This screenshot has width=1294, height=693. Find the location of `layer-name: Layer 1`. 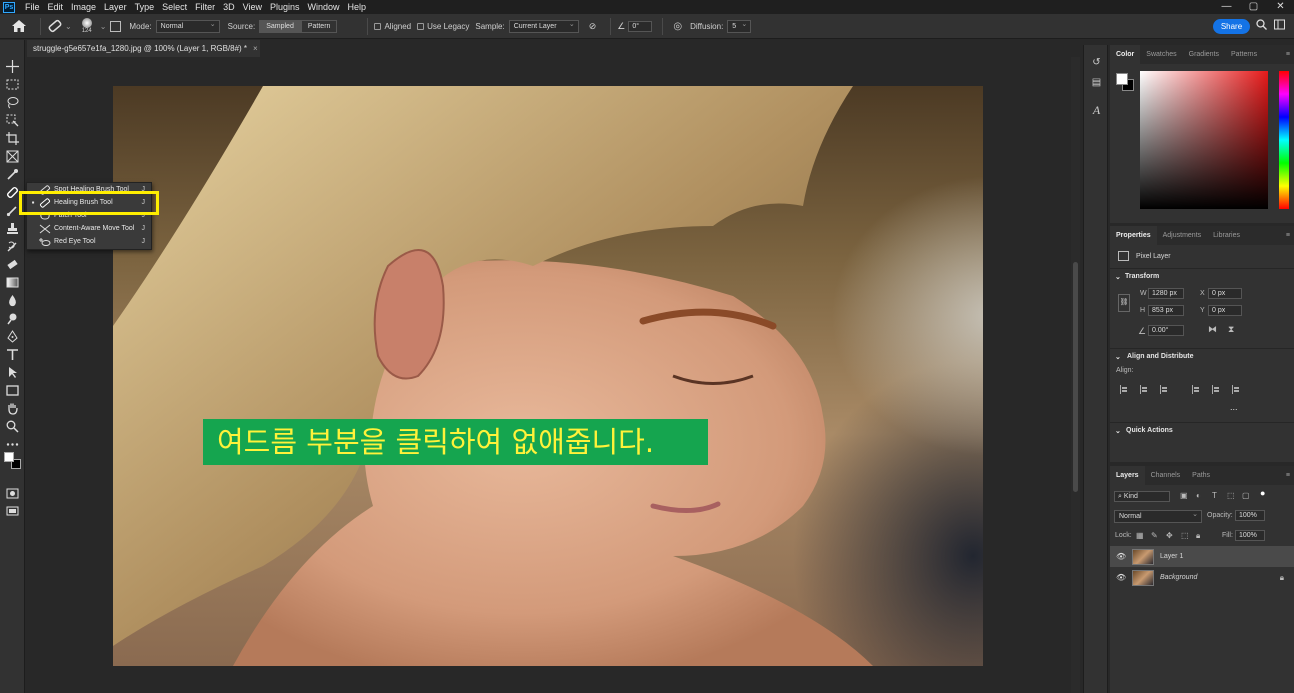

layer-name: Layer 1 is located at coordinates (1171, 556).